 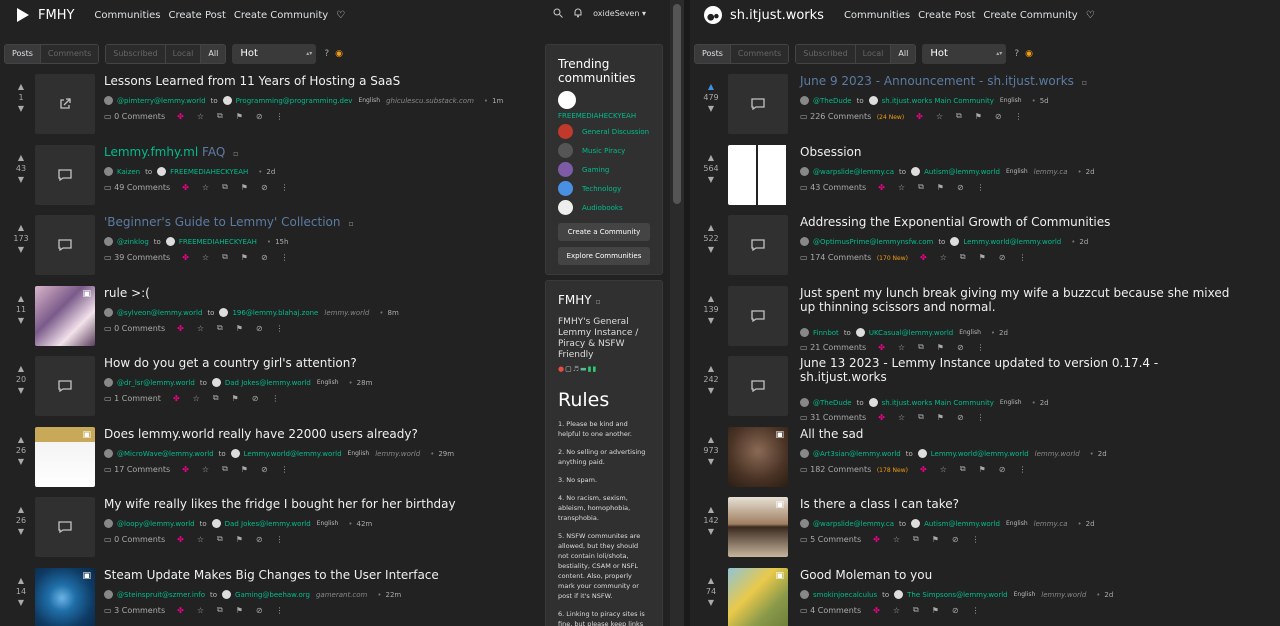 I want to click on link-thumbnail, so click(x=65, y=104).